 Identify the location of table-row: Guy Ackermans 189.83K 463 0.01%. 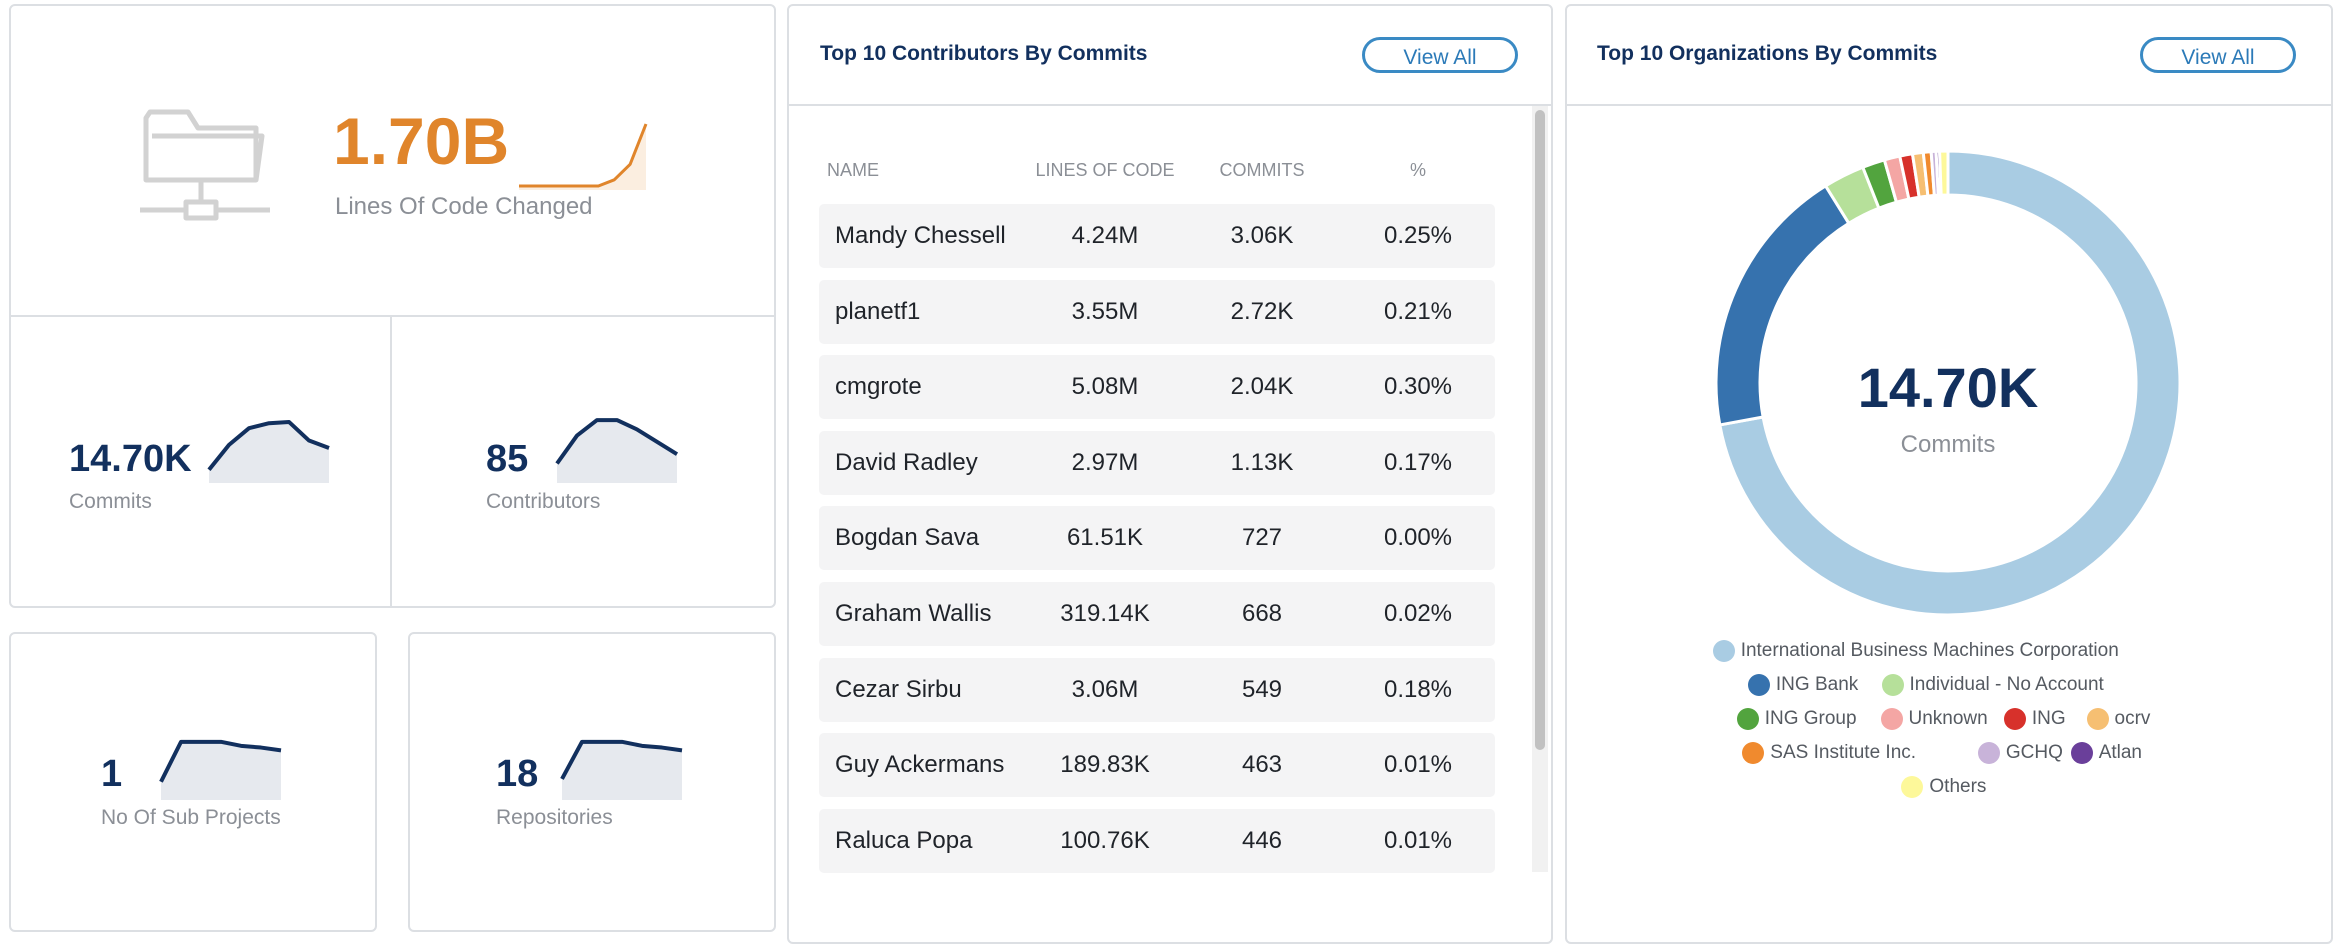
(1157, 765).